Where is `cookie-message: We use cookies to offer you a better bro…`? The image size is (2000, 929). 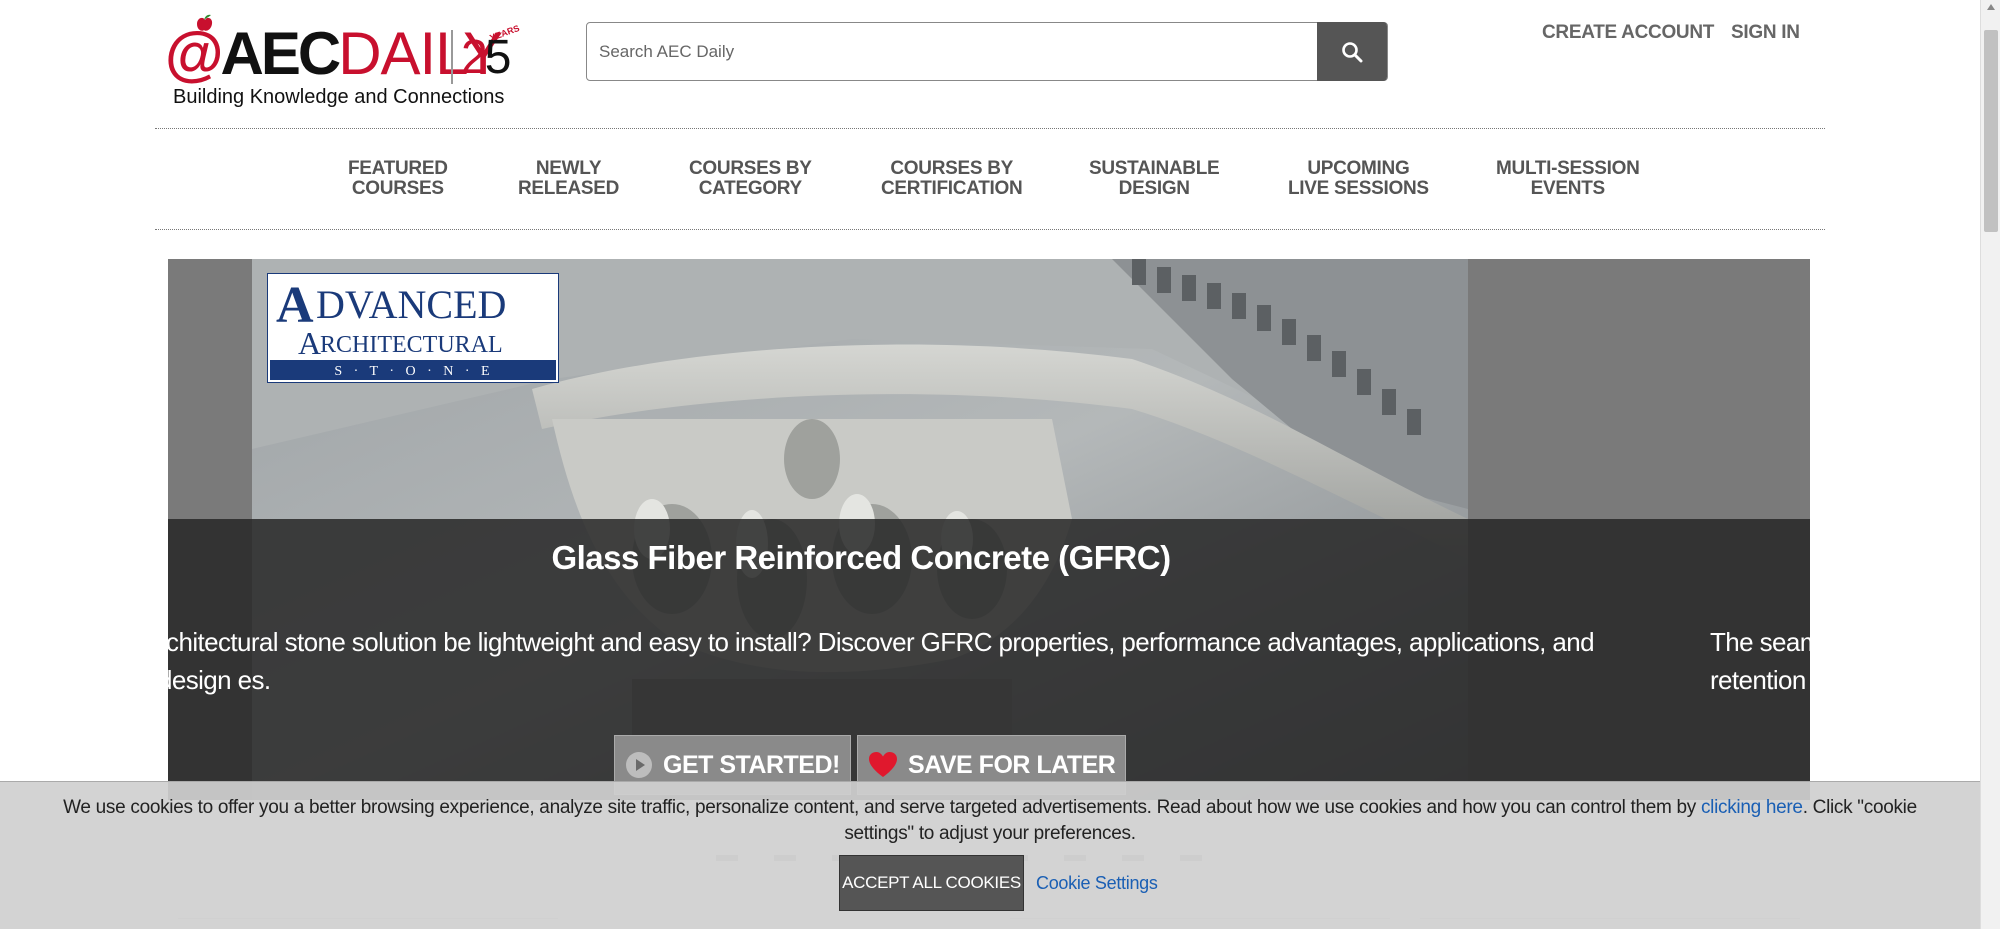 cookie-message: We use cookies to offer you a better bro… is located at coordinates (990, 820).